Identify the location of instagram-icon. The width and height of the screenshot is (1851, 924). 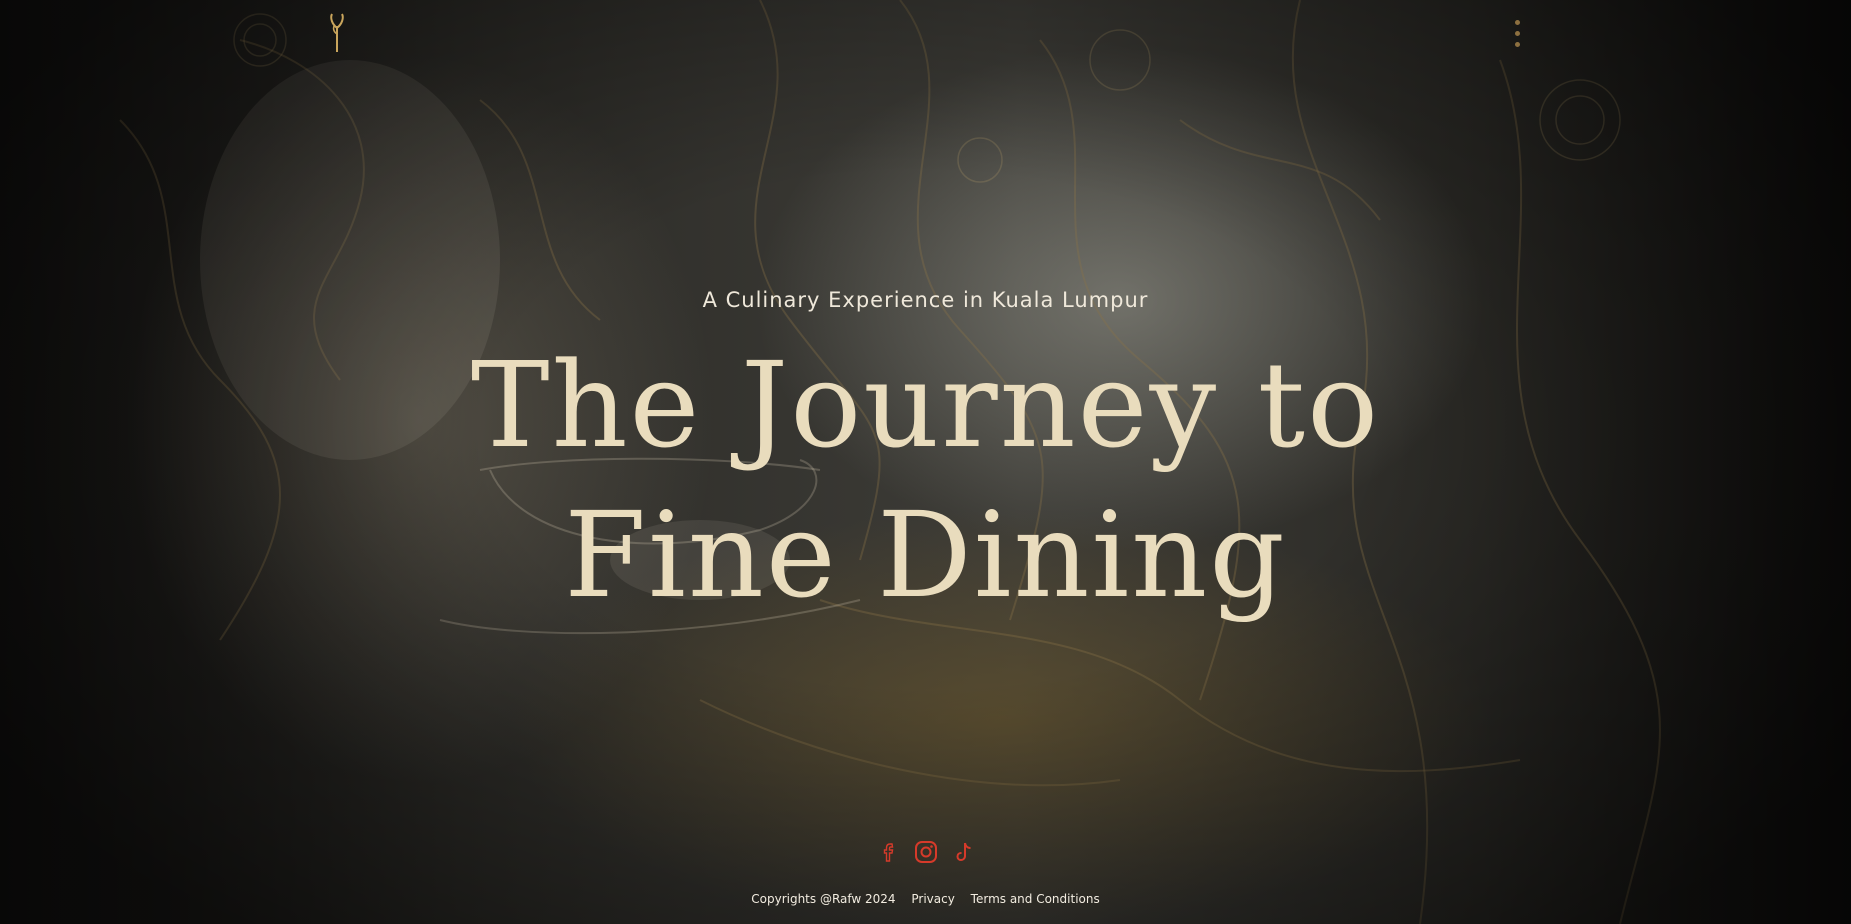
(926, 852).